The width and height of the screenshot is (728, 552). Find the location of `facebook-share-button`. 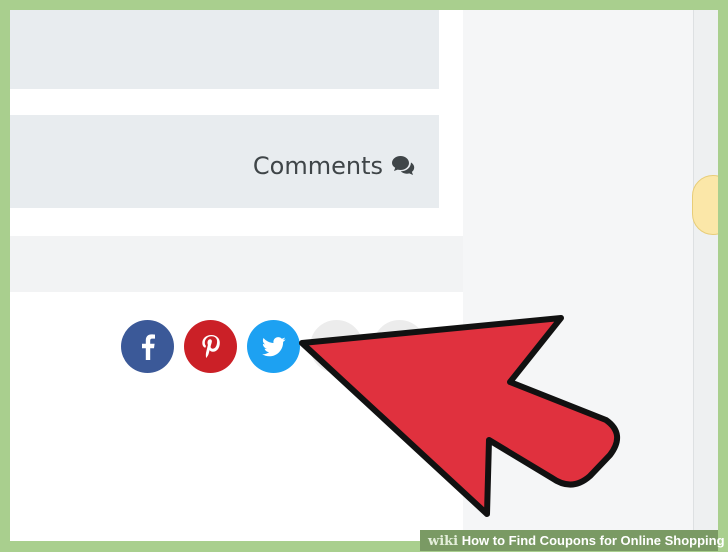

facebook-share-button is located at coordinates (147, 346).